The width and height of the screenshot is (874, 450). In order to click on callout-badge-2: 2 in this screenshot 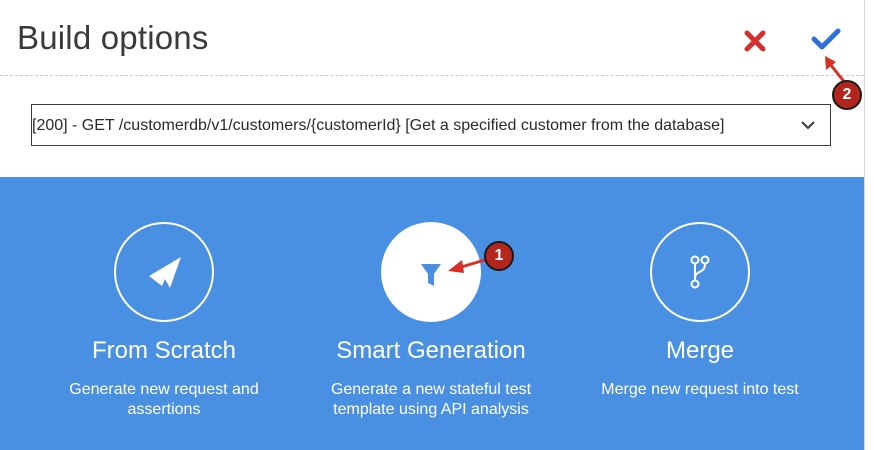, I will do `click(847, 95)`.